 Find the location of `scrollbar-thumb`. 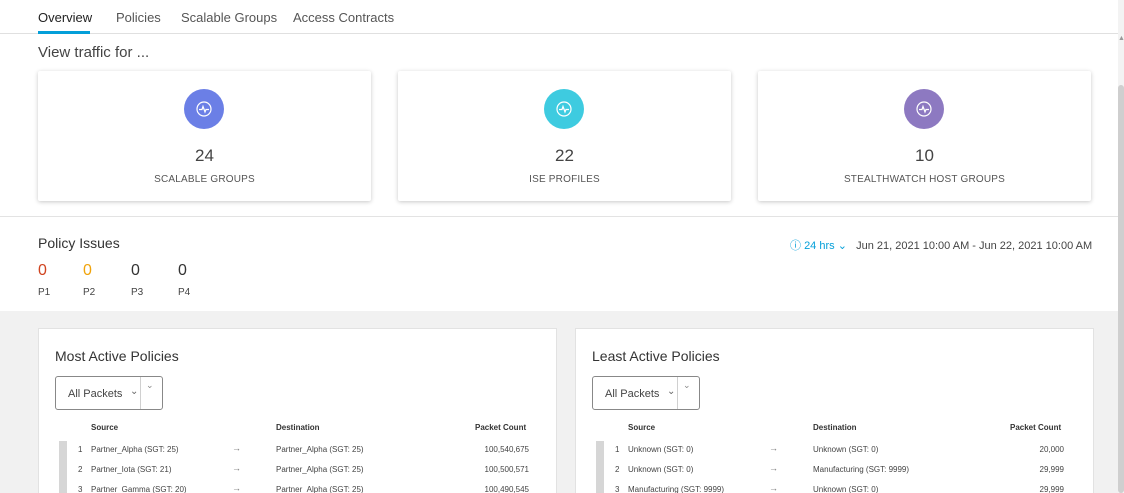

scrollbar-thumb is located at coordinates (1121, 289).